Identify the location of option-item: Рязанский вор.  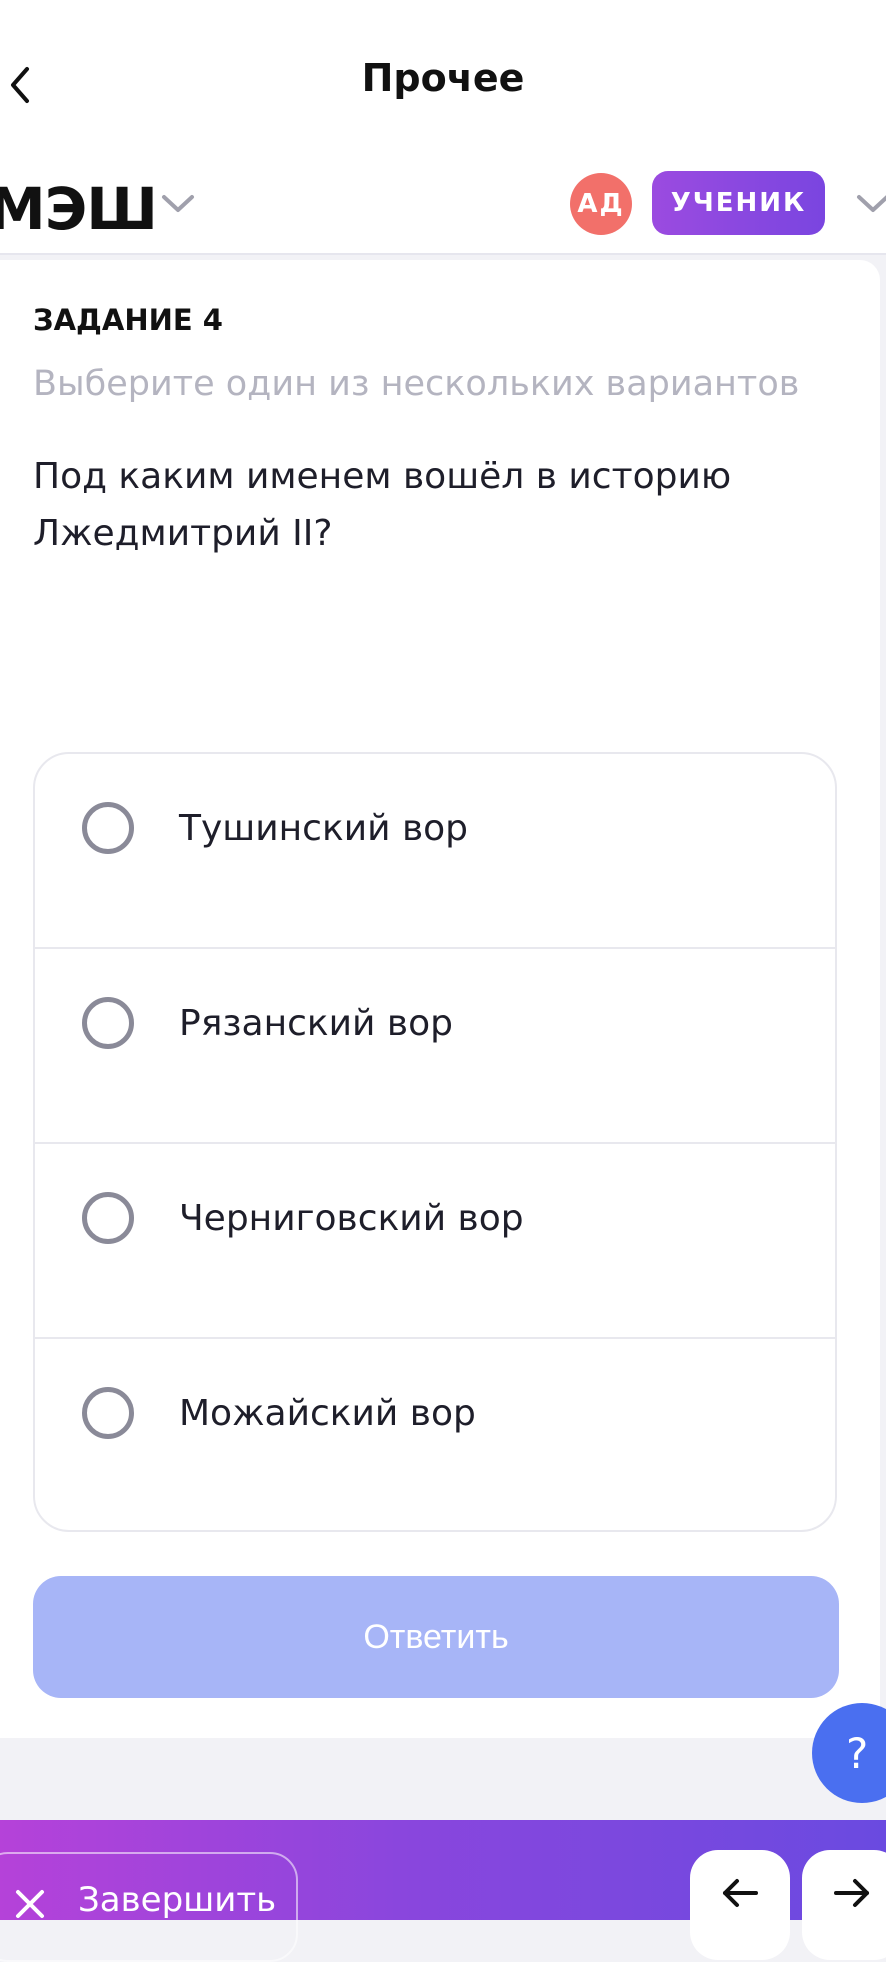
(435, 1046).